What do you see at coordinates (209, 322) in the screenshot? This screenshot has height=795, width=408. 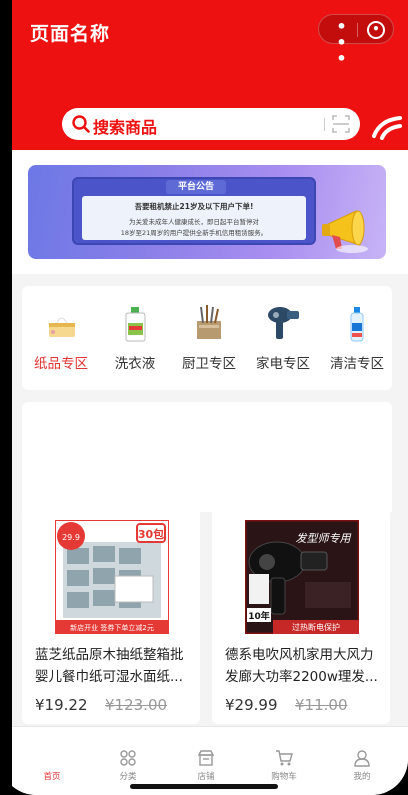 I see `kitchen-tools-icon` at bounding box center [209, 322].